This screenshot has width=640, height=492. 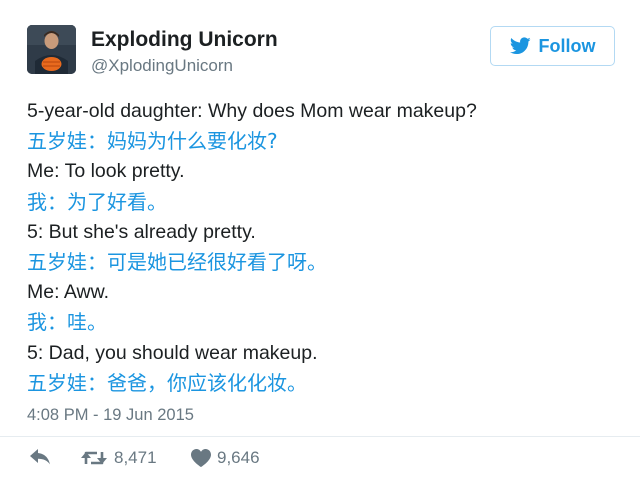 I want to click on avatar, so click(x=51, y=49).